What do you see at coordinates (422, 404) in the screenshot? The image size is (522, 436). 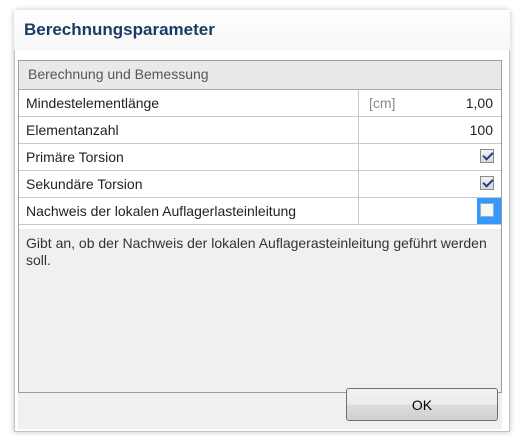 I see `ok-button: OK` at bounding box center [422, 404].